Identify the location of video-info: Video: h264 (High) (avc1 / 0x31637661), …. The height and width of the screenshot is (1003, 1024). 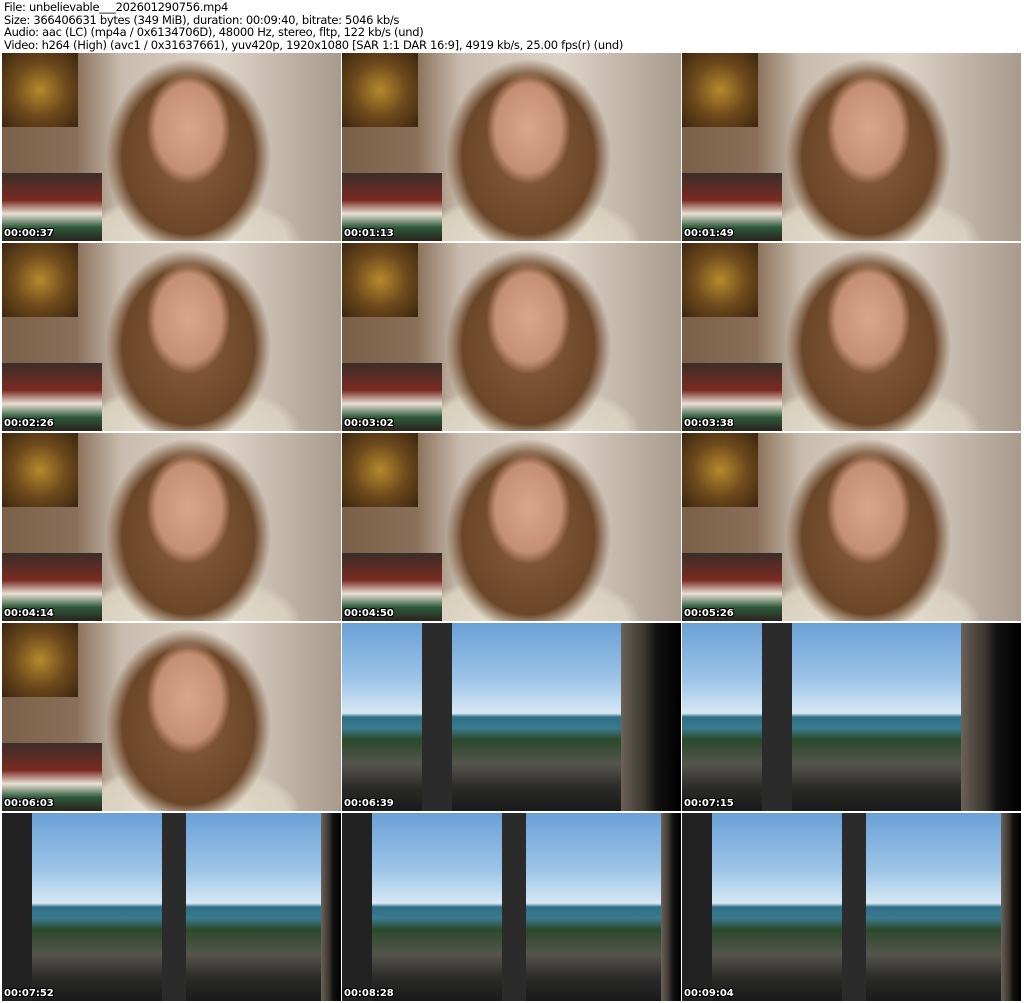
(314, 44).